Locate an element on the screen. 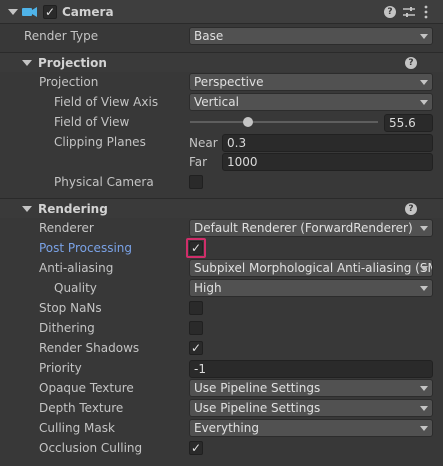  fov-slider-track is located at coordinates (284, 122).